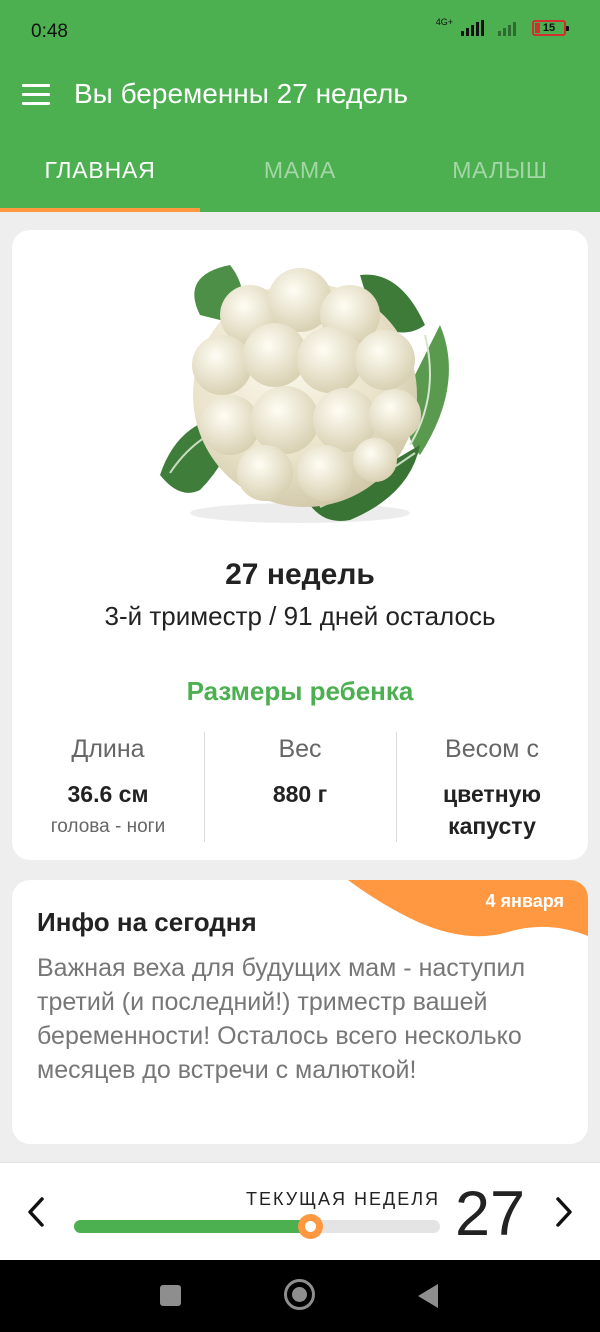 The height and width of the screenshot is (1332, 600). I want to click on battery-level, so click(537, 28).